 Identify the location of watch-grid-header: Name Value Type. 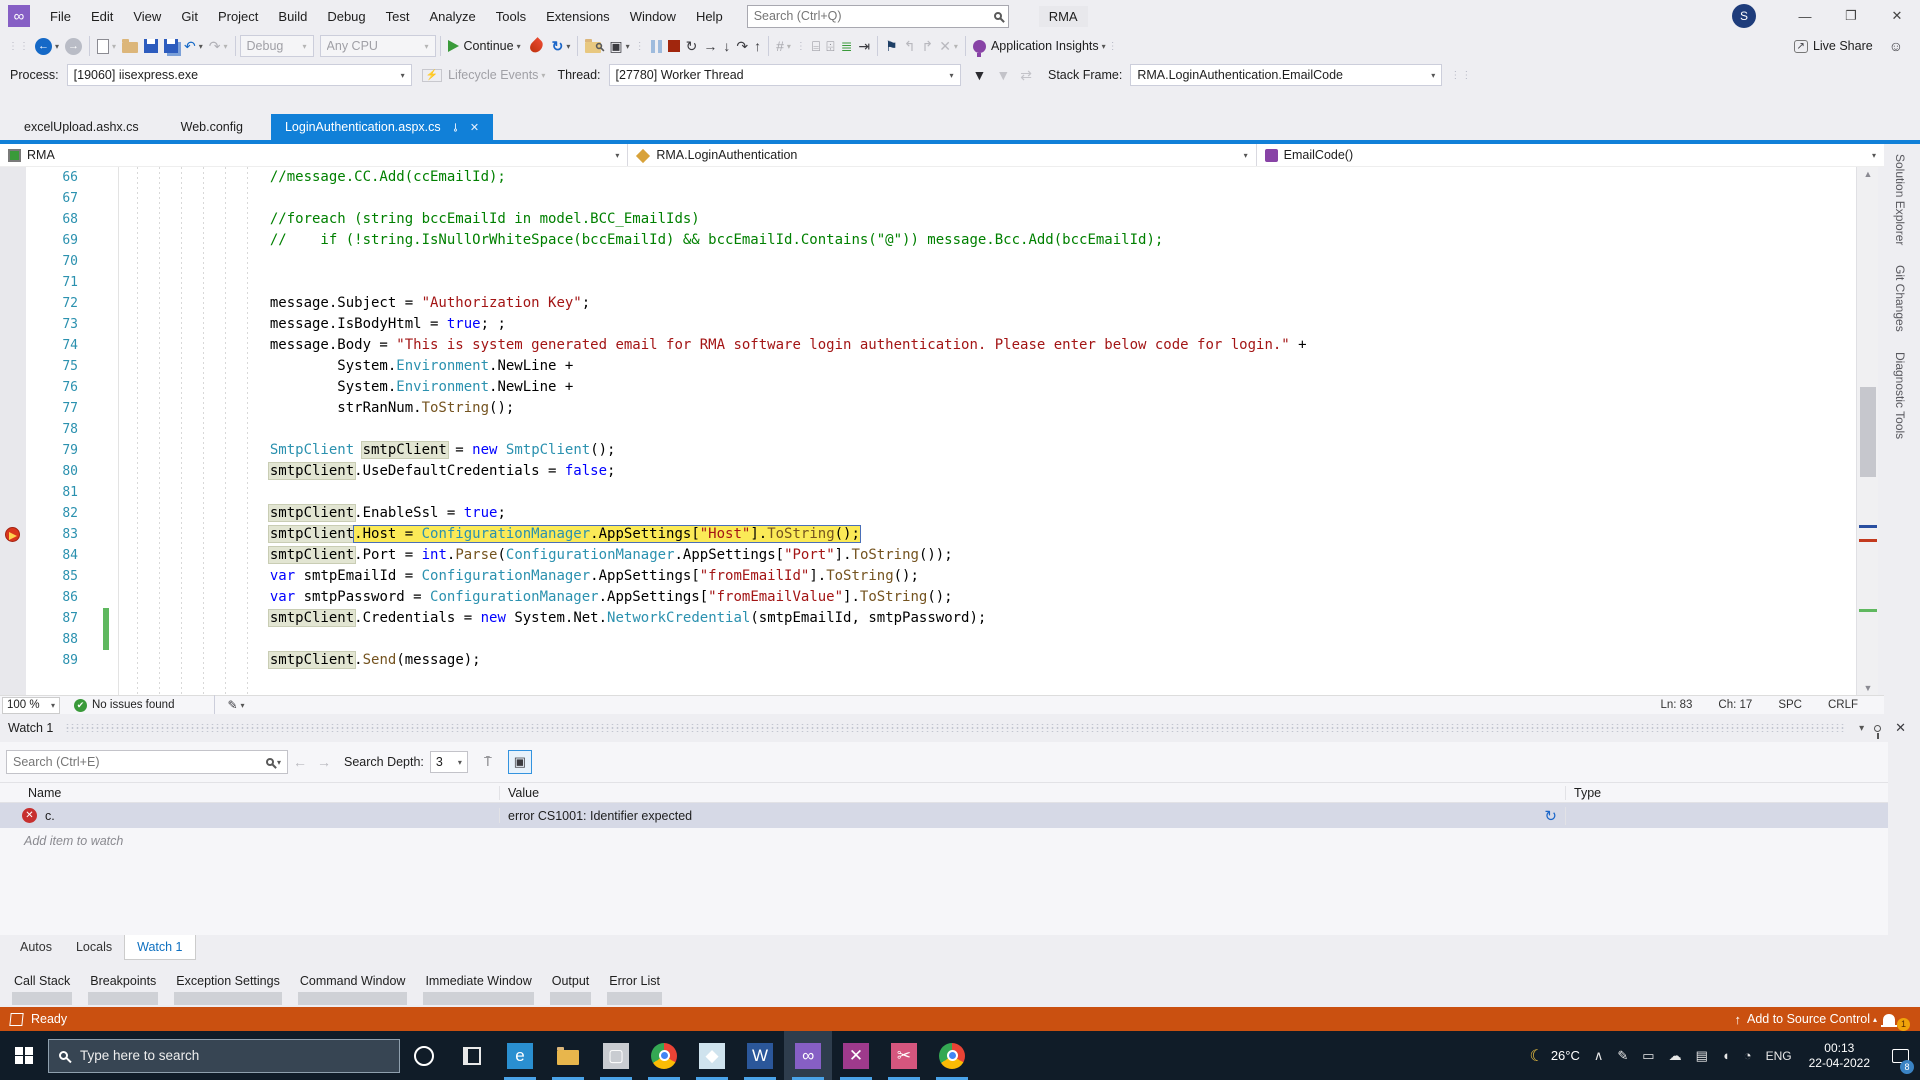
(944, 792).